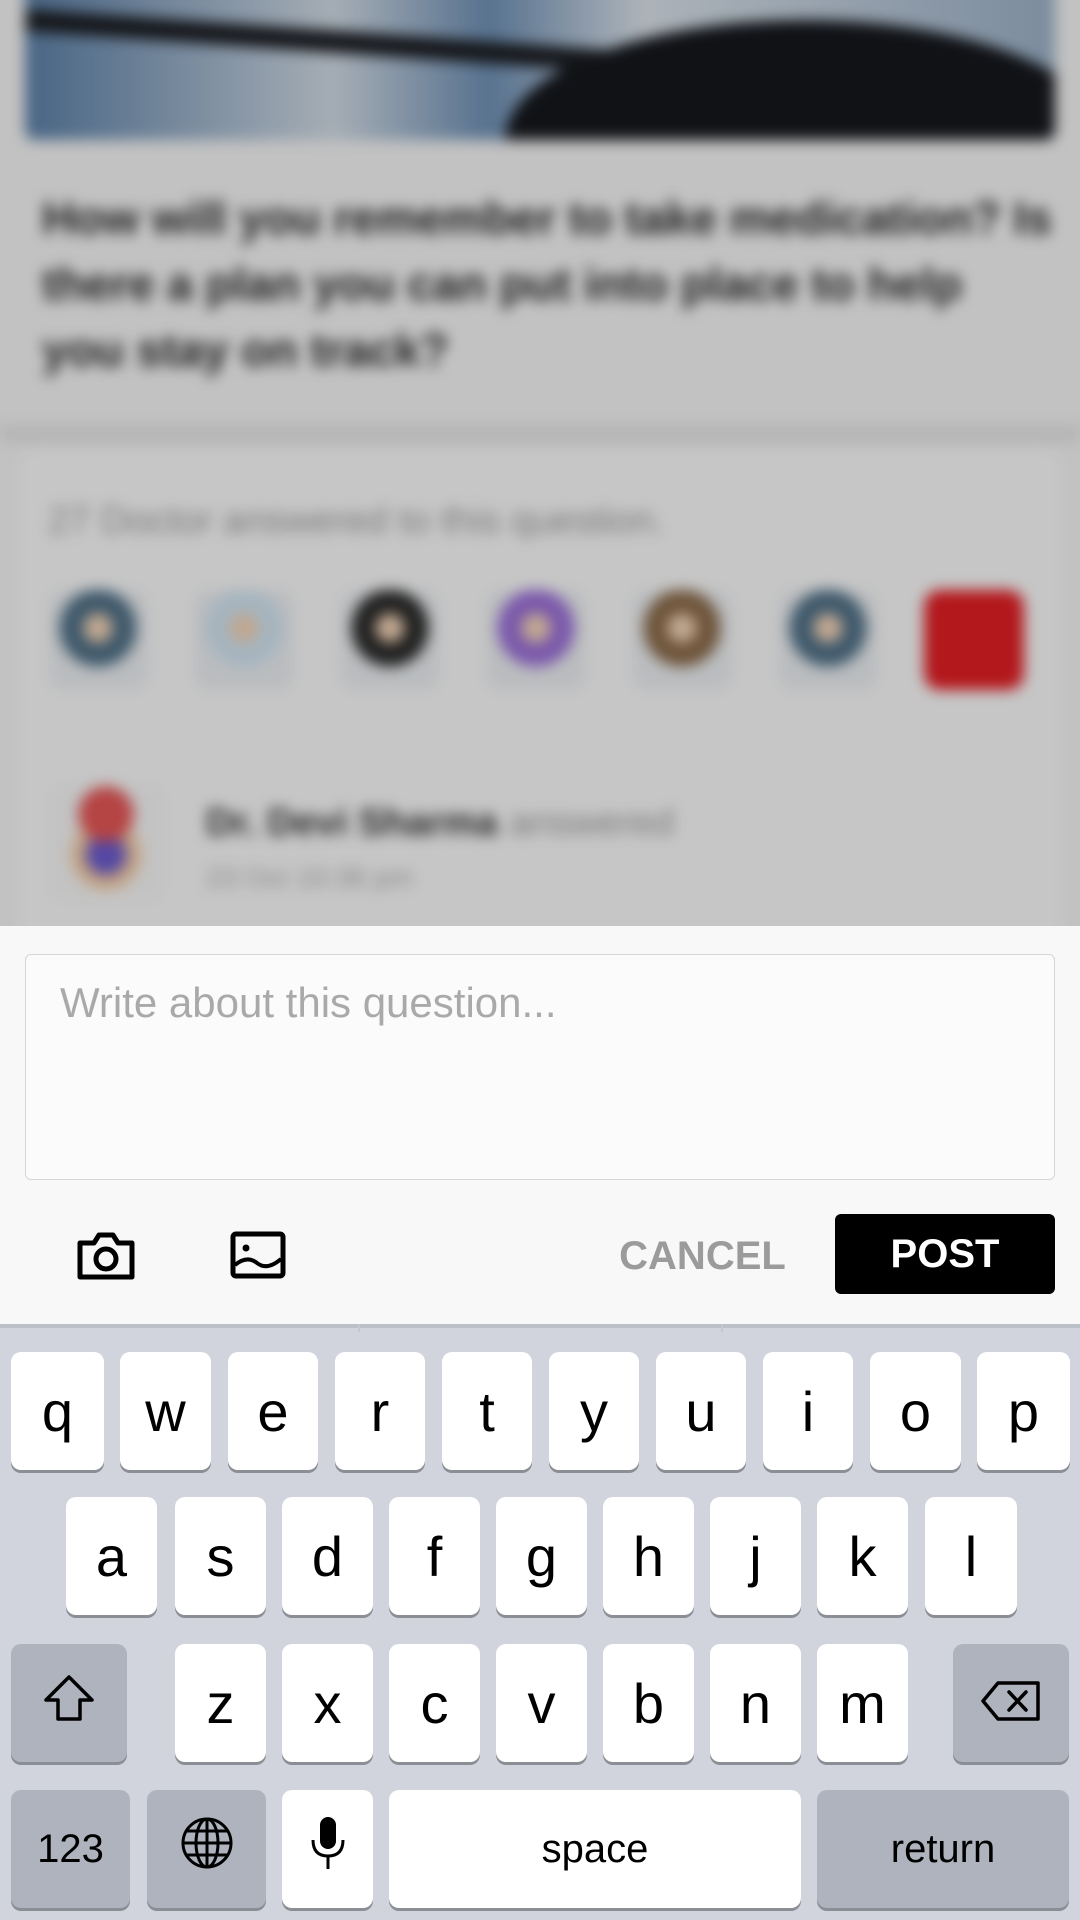 The height and width of the screenshot is (1920, 1080). Describe the element at coordinates (273, 1411) in the screenshot. I see `key-e: e` at that location.